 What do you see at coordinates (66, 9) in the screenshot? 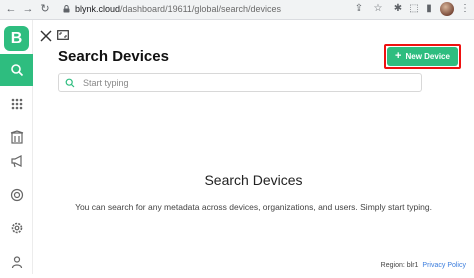
I see `lock-icon` at bounding box center [66, 9].